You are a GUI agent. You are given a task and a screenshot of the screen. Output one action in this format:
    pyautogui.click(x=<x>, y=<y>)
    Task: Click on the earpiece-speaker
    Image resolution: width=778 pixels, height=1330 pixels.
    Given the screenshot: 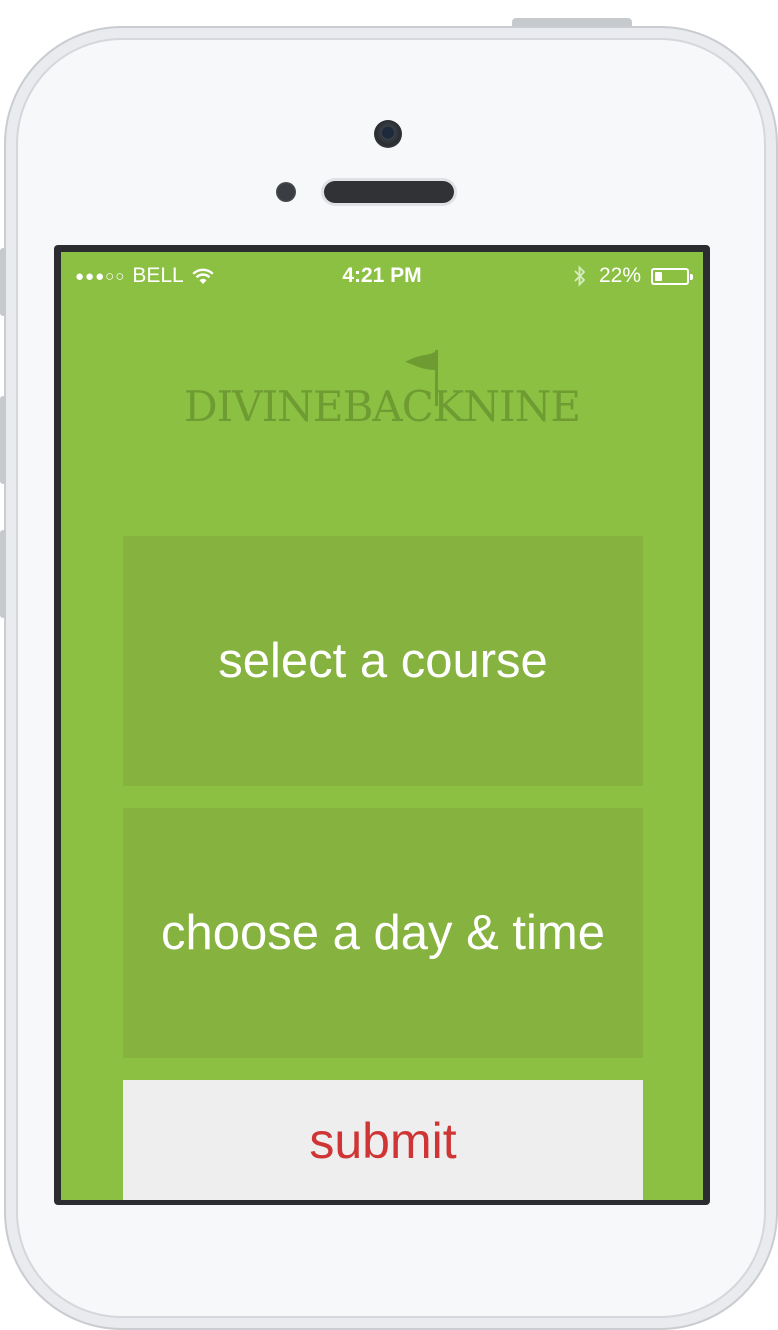 What is the action you would take?
    pyautogui.click(x=389, y=192)
    